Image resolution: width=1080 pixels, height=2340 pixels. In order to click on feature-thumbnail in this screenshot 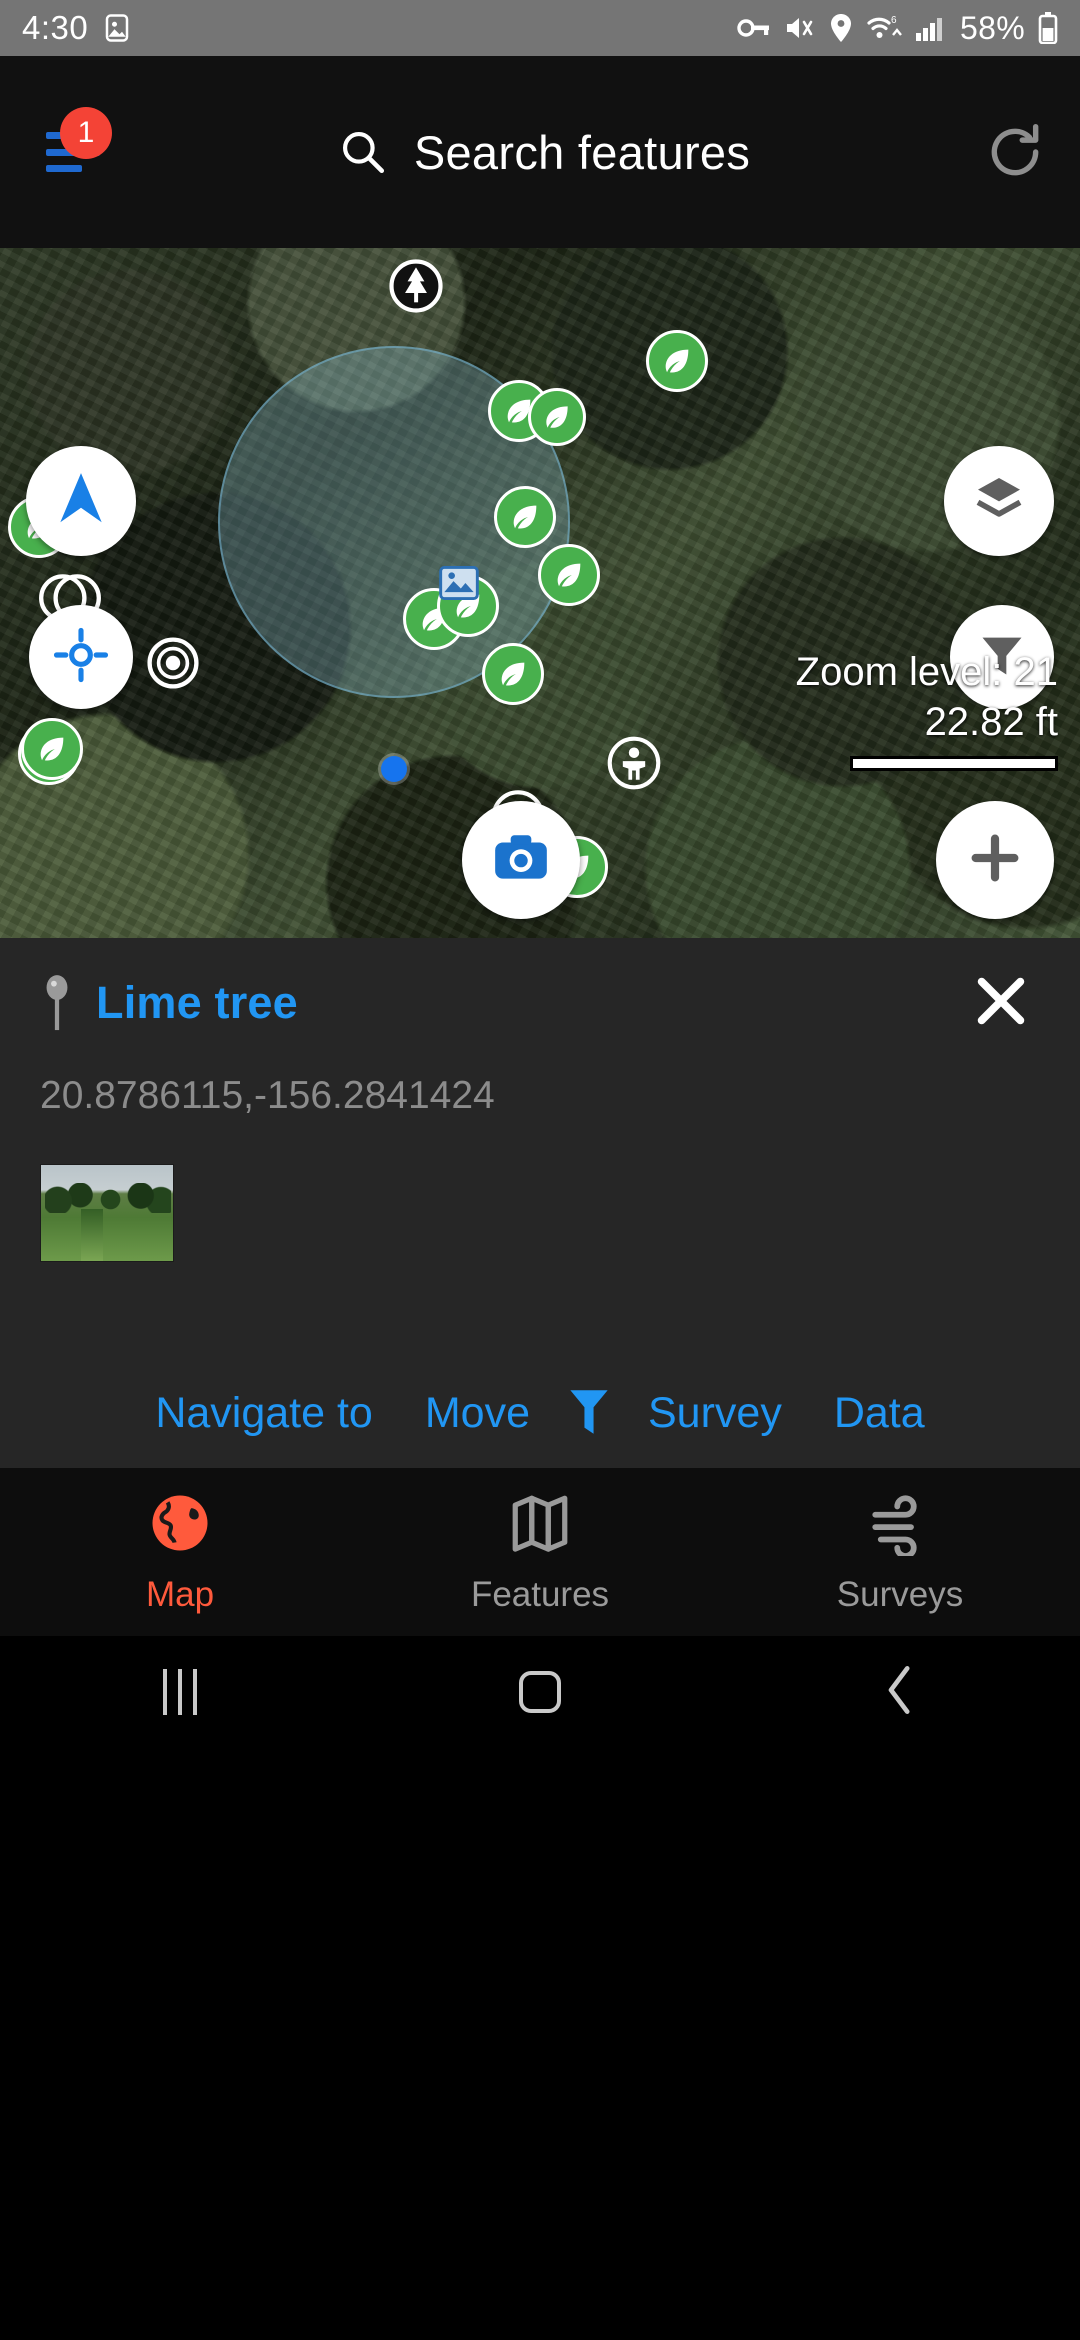, I will do `click(107, 1213)`.